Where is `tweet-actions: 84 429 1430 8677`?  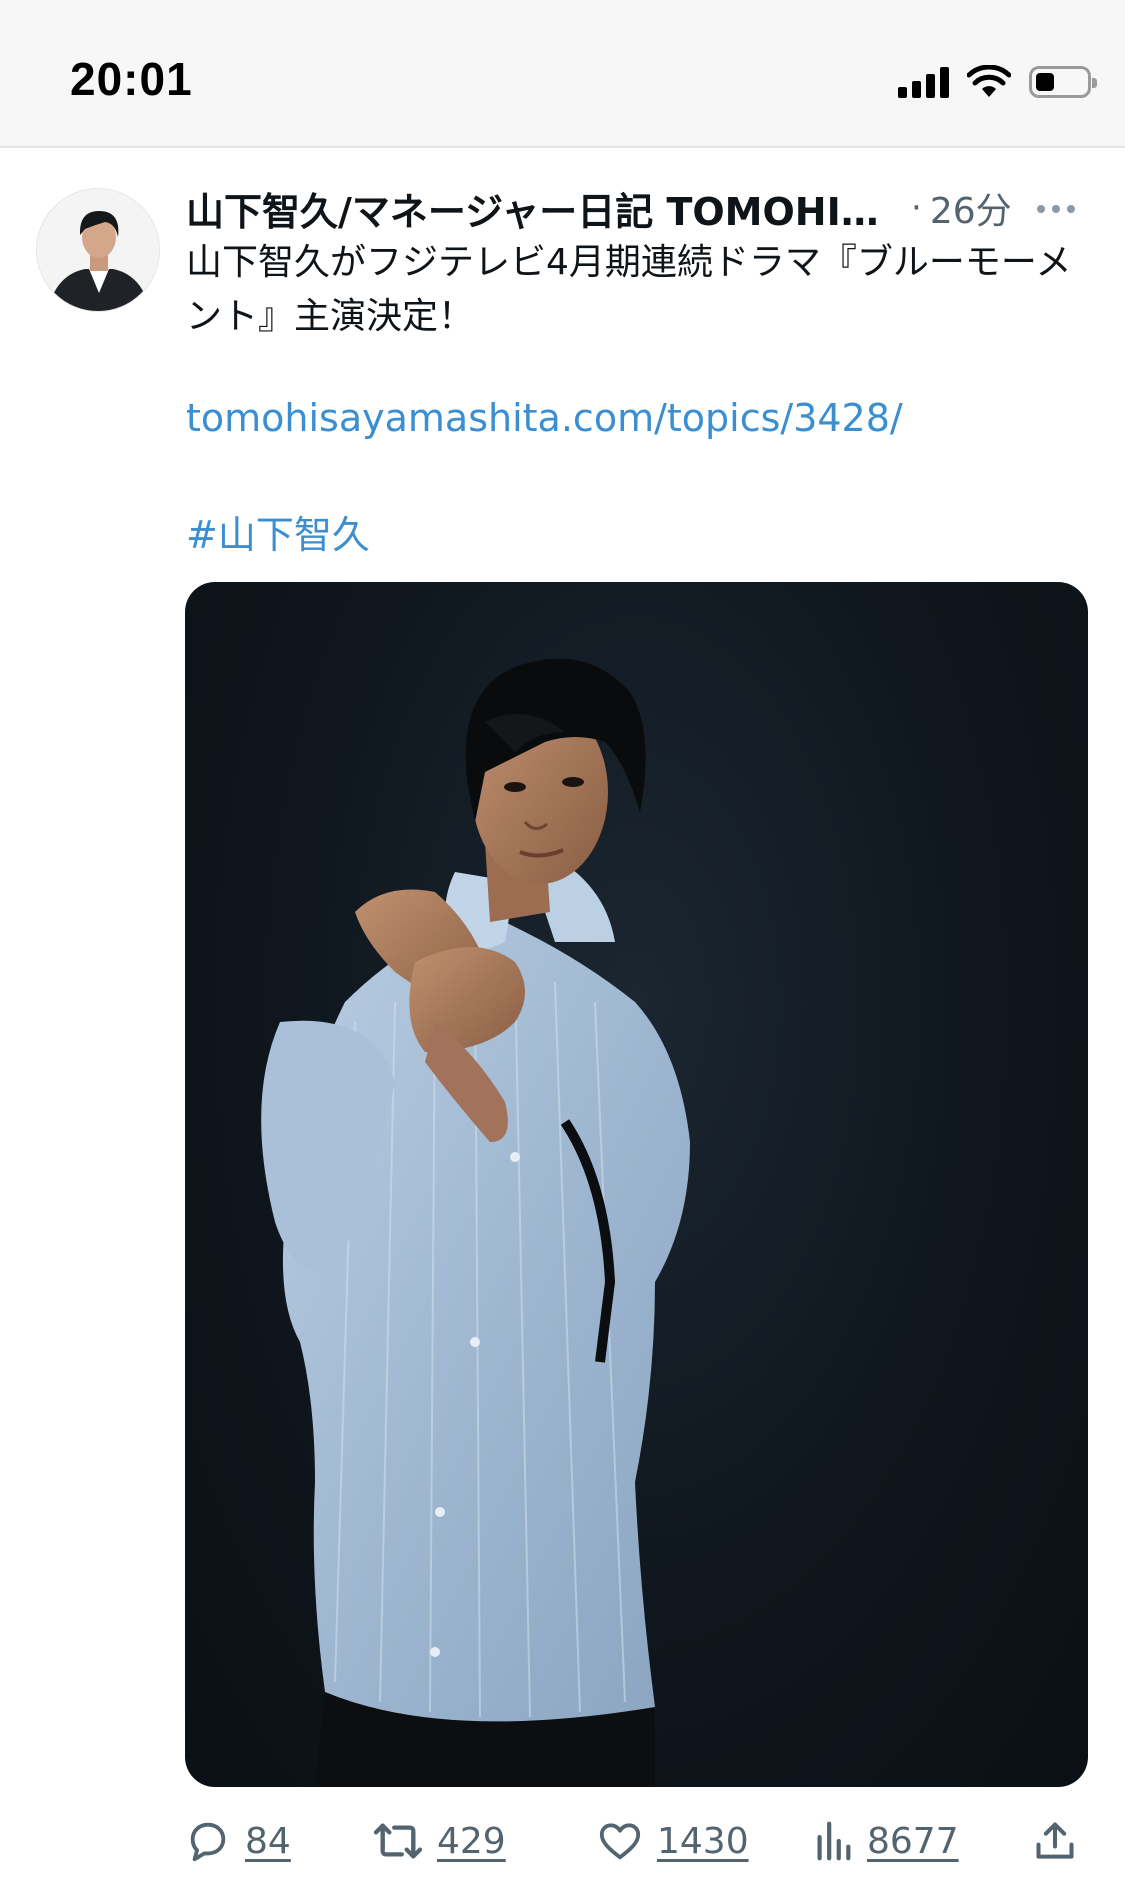 tweet-actions: 84 429 1430 8677 is located at coordinates (637, 1841).